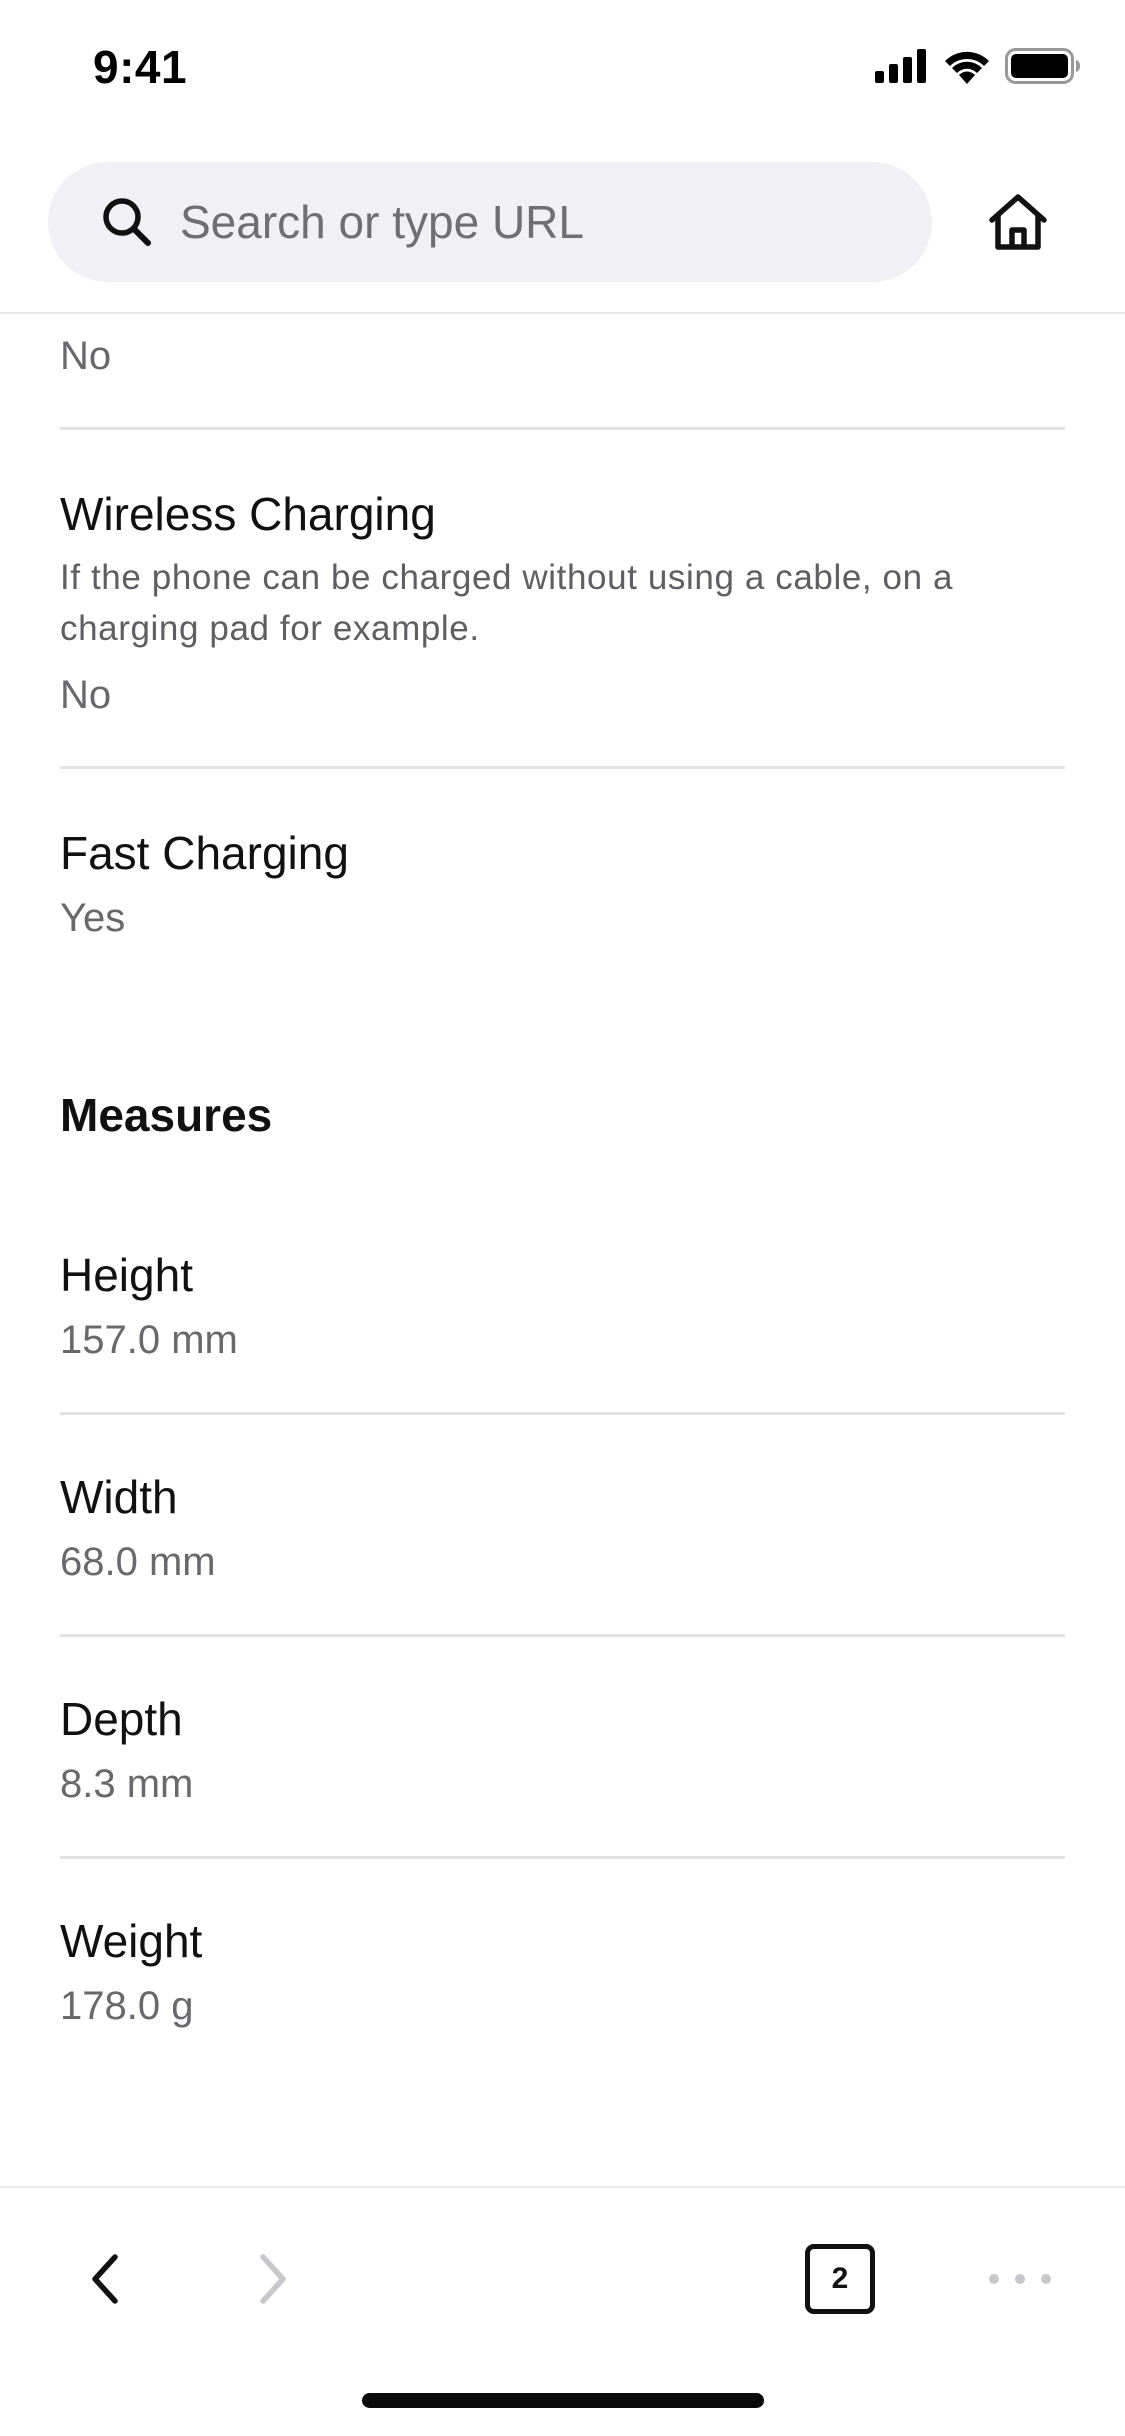 Image resolution: width=1125 pixels, height=2436 pixels. Describe the element at coordinates (138, 1562) in the screenshot. I see `spec-value: 68.0 mm` at that location.